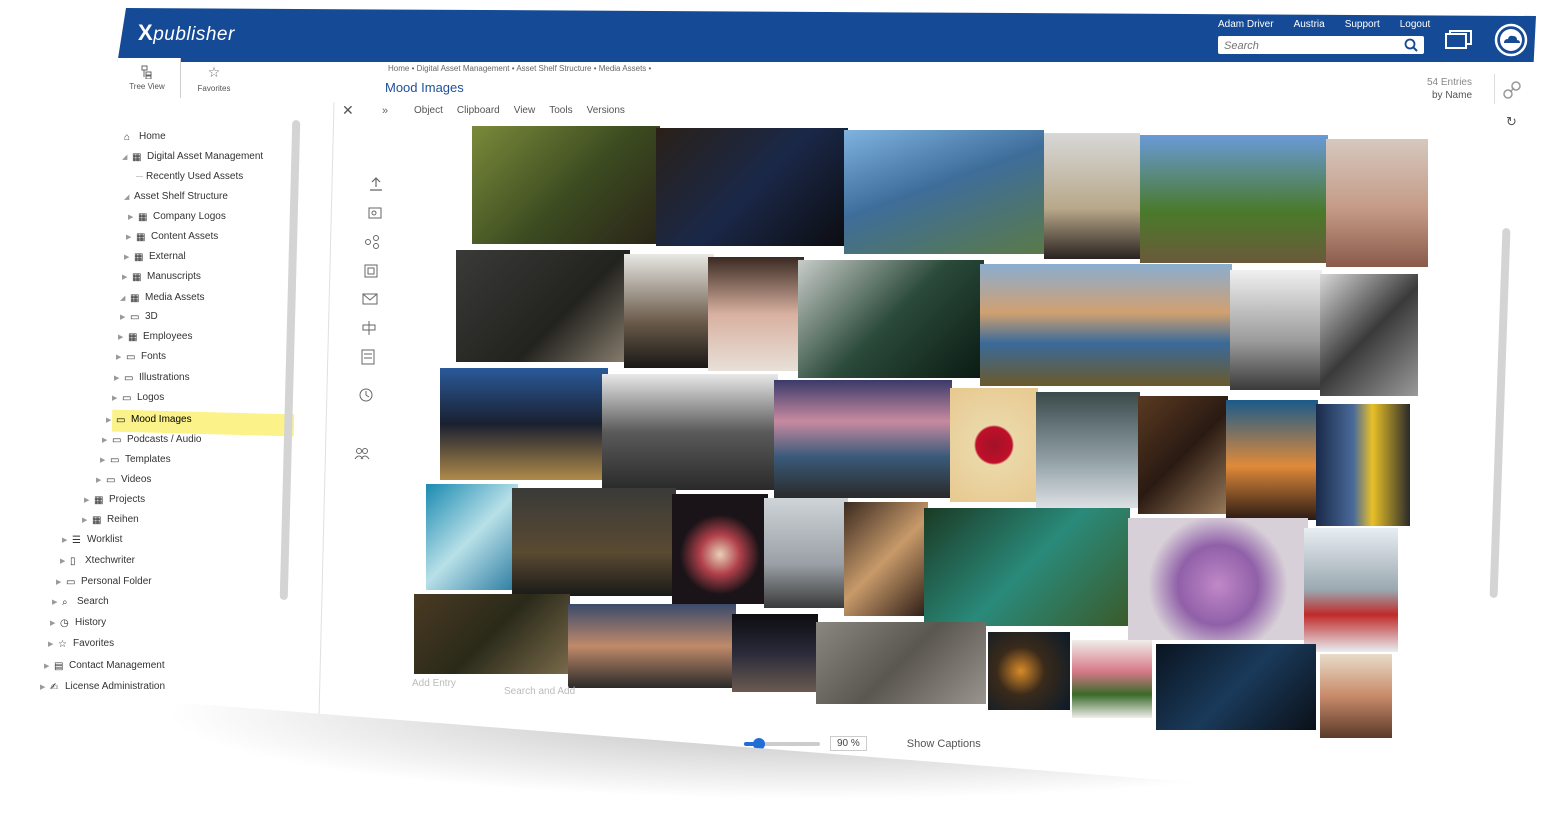 This screenshot has height=817, width=1558. I want to click on image-folder-icon, so click(375, 213).